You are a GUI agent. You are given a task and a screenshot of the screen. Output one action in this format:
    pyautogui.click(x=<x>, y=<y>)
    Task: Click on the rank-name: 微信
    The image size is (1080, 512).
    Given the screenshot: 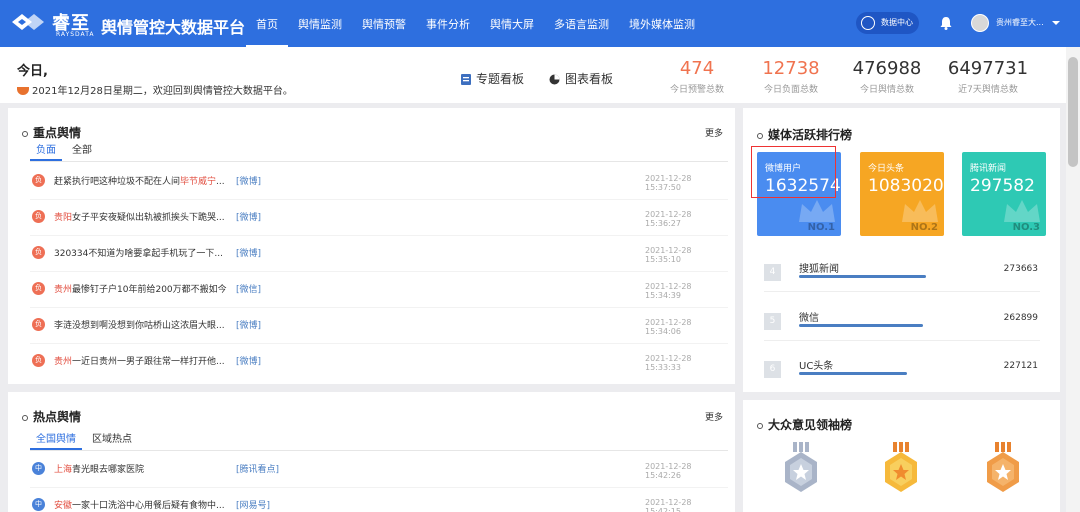 What is the action you would take?
    pyautogui.click(x=809, y=318)
    